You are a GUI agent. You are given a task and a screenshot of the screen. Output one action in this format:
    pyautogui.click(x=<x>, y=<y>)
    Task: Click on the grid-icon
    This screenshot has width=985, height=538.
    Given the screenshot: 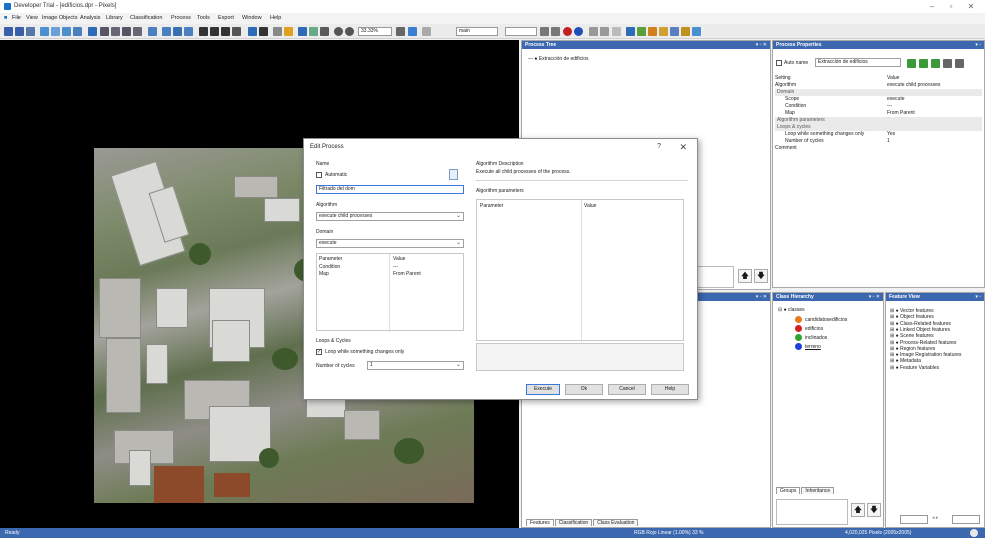 What is the action you would take?
    pyautogui.click(x=104, y=31)
    